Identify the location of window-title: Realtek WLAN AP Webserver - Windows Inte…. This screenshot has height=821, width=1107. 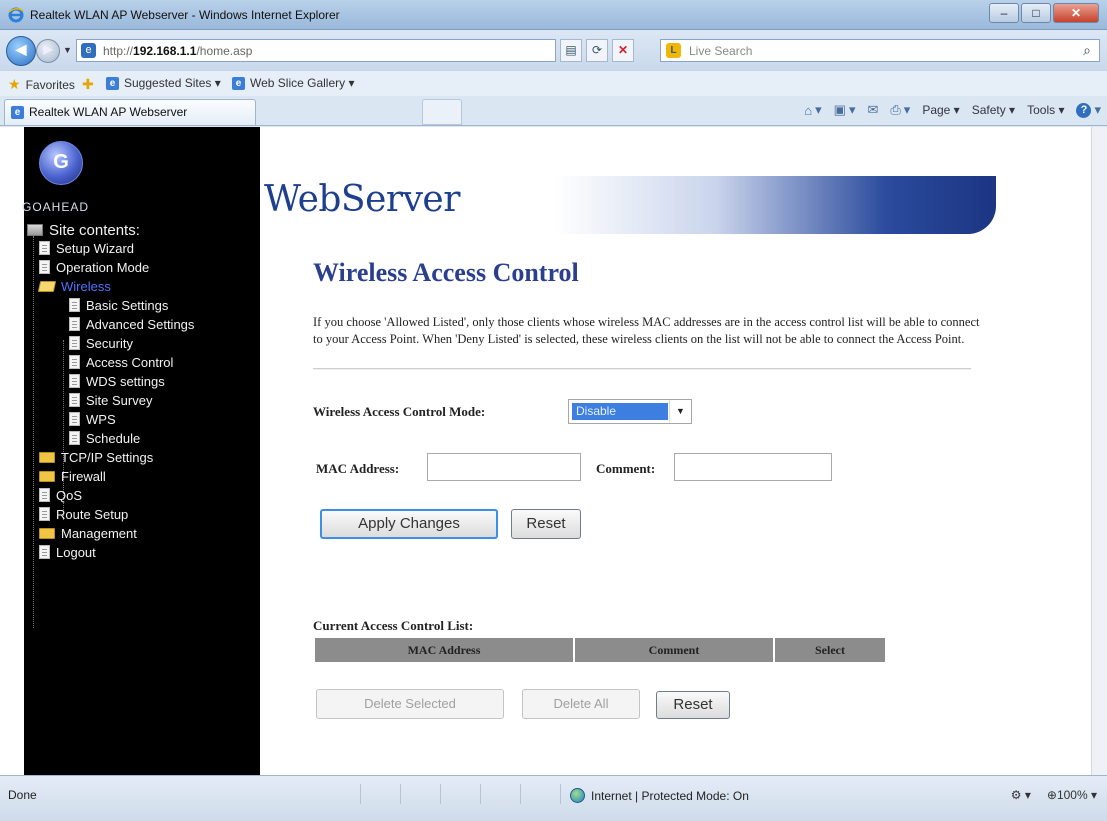
(185, 15).